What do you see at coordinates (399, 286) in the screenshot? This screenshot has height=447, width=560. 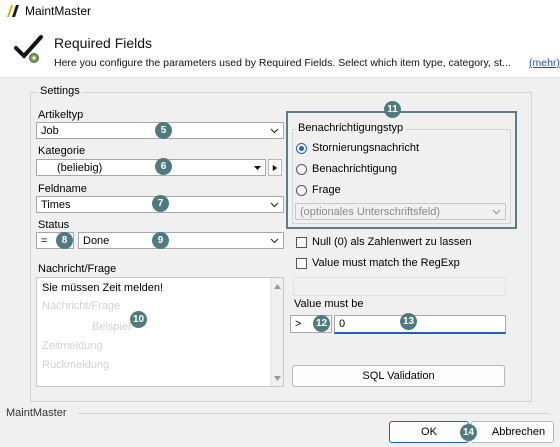 I see `regexp-input` at bounding box center [399, 286].